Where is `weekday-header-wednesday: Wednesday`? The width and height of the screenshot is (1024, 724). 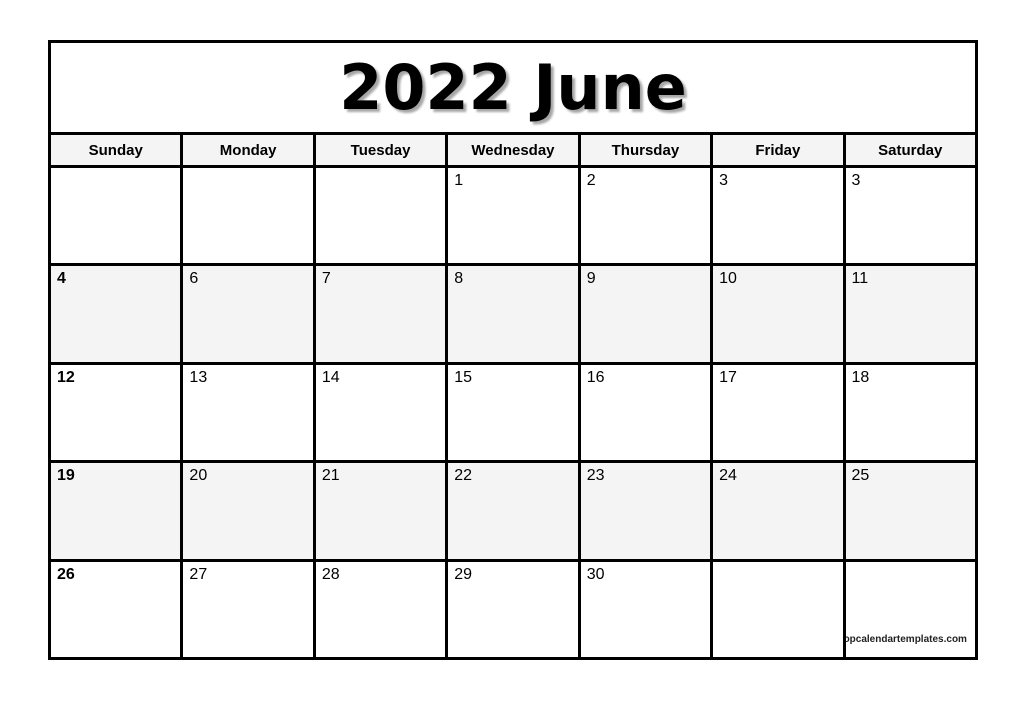
weekday-header-wednesday: Wednesday is located at coordinates (514, 150).